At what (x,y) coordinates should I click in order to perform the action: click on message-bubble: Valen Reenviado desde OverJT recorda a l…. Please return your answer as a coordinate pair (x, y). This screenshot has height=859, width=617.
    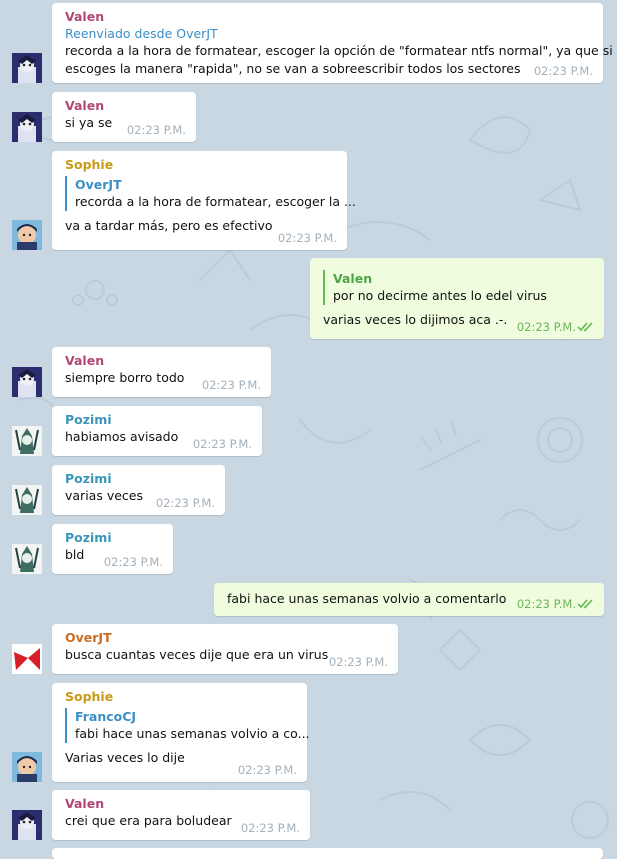
    Looking at the image, I should click on (332, 43).